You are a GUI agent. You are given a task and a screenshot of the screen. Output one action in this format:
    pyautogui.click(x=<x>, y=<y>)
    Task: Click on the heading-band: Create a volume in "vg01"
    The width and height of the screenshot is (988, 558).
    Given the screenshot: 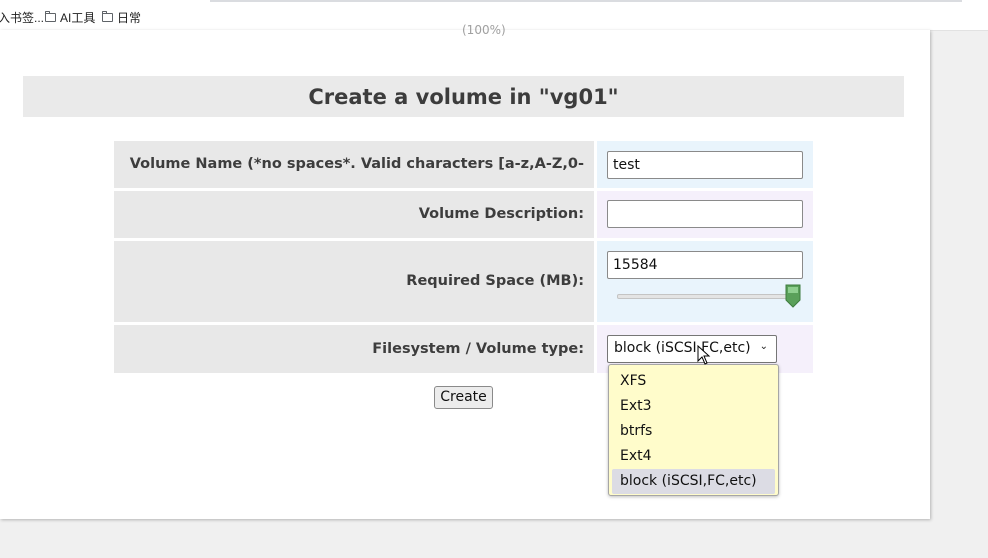 What is the action you would take?
    pyautogui.click(x=463, y=96)
    